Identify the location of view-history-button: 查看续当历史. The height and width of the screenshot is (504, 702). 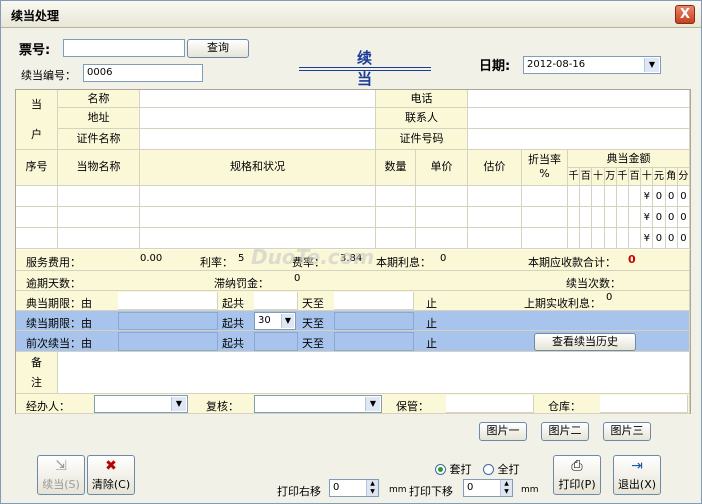
(585, 342).